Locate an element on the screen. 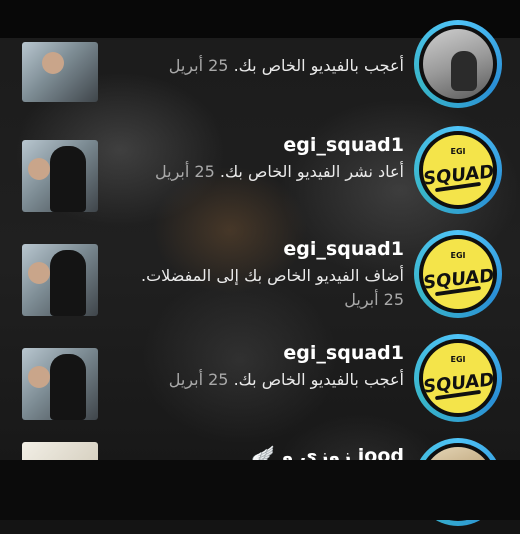  notification-message: أعاد نشر الفيديو الخاص بك. 25 أبريل is located at coordinates (259, 172).